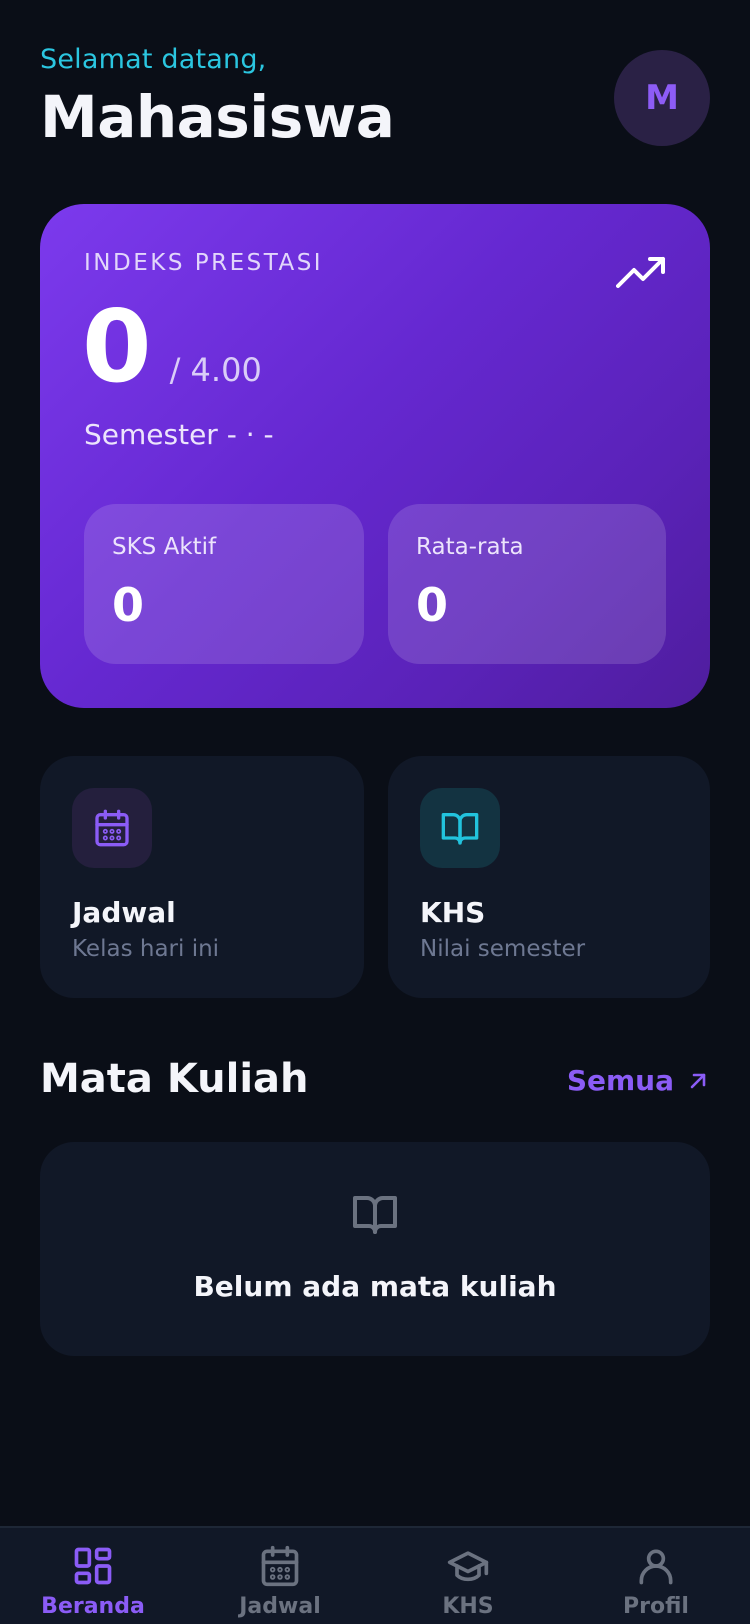  Describe the element at coordinates (468, 1566) in the screenshot. I see `graduation-cap-icon` at that location.